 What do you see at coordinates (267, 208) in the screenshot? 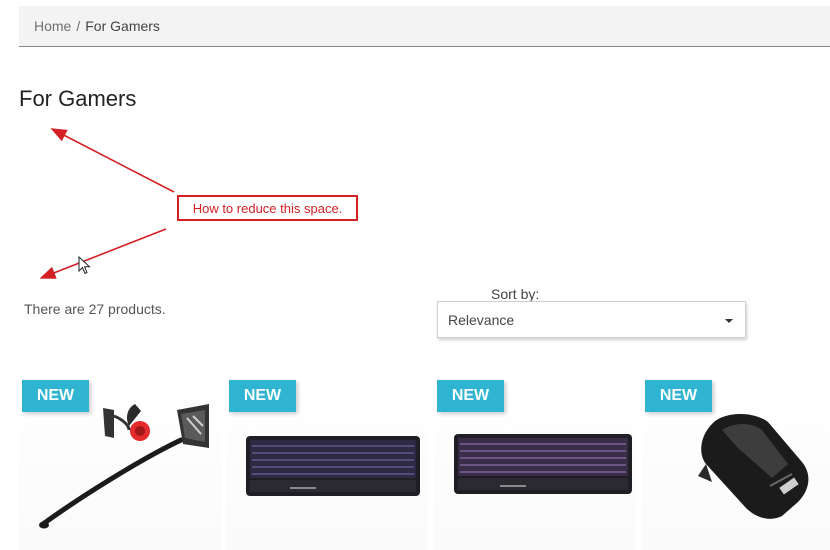
I see `annotation-note: How to reduce this space.` at bounding box center [267, 208].